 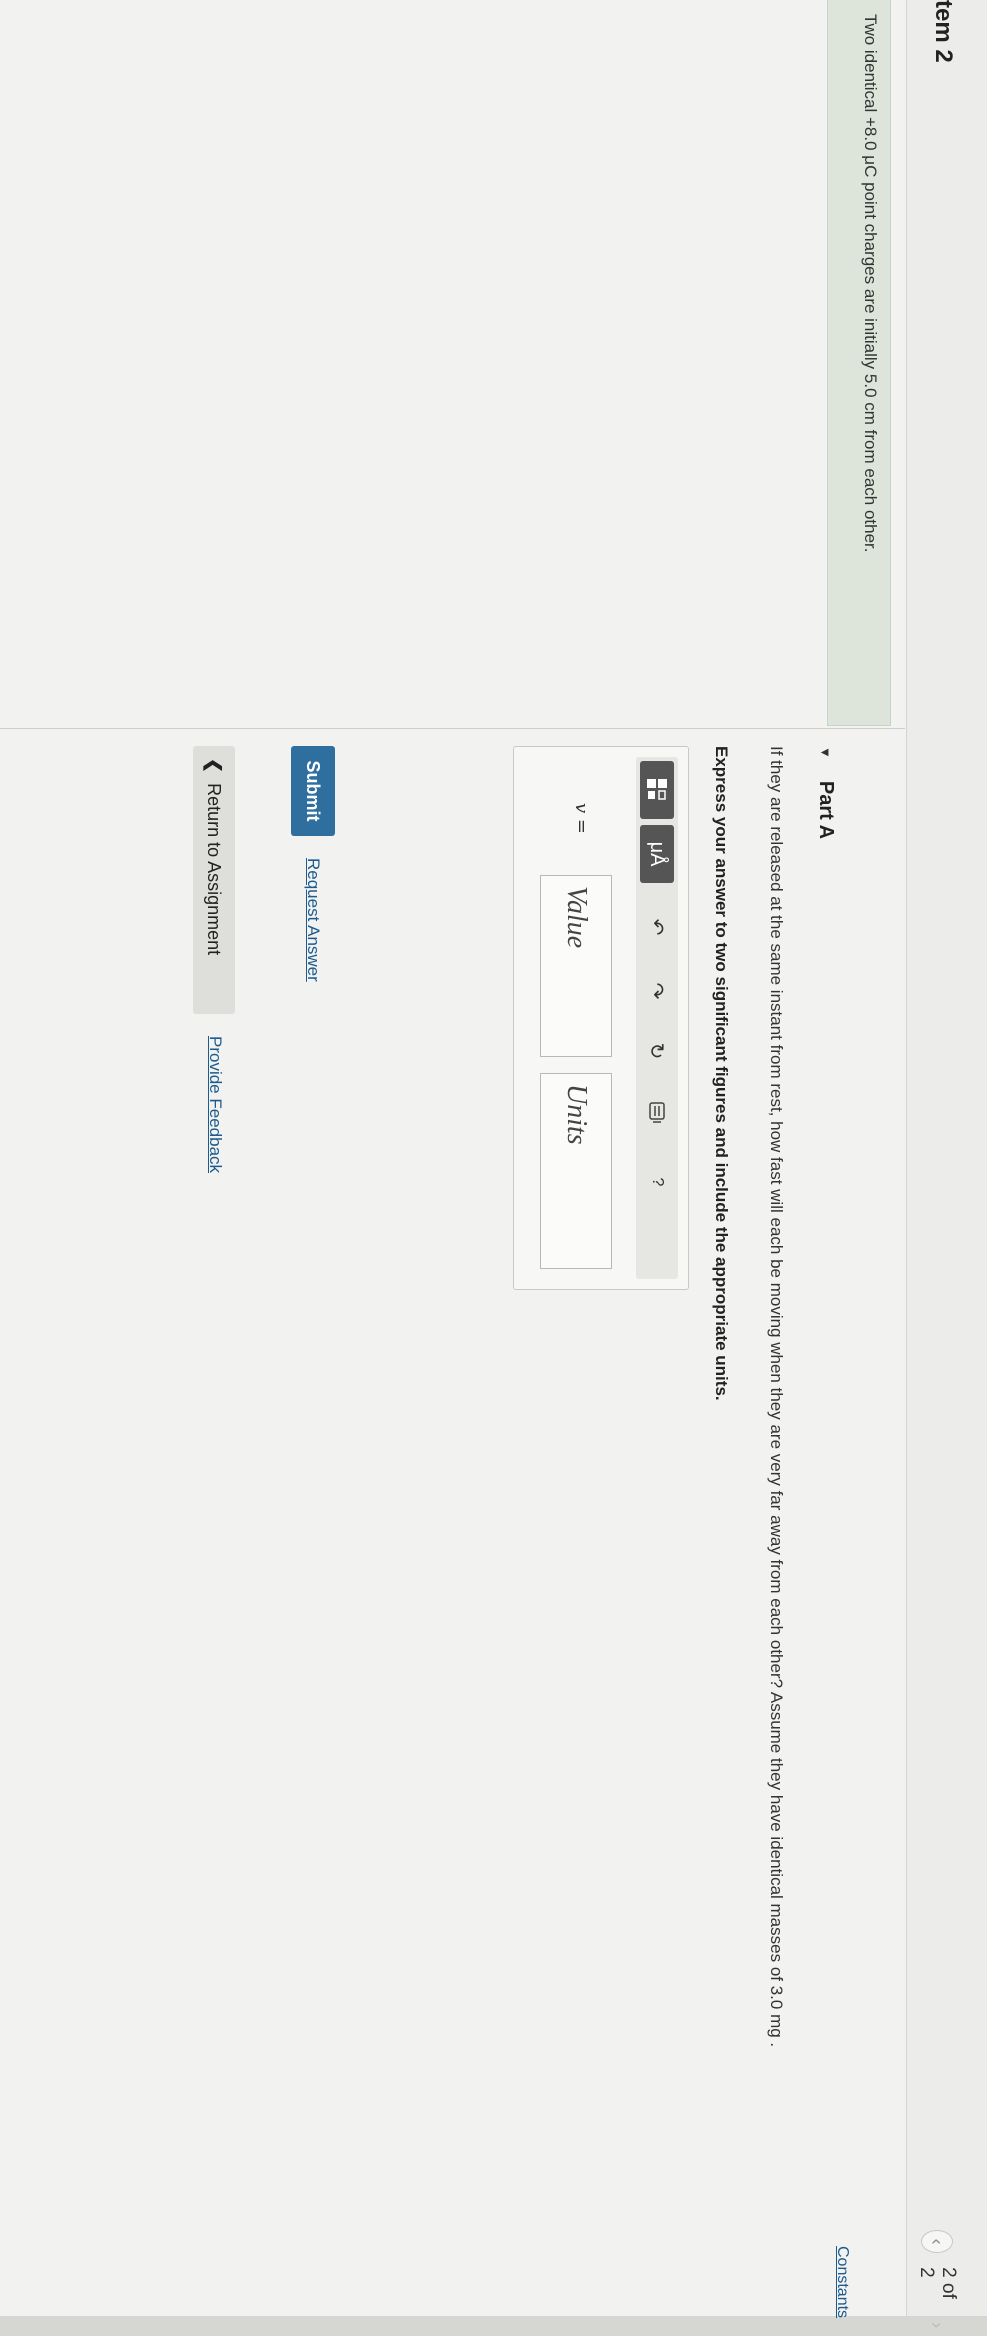 I want to click on help-button: ?, so click(x=657, y=1182).